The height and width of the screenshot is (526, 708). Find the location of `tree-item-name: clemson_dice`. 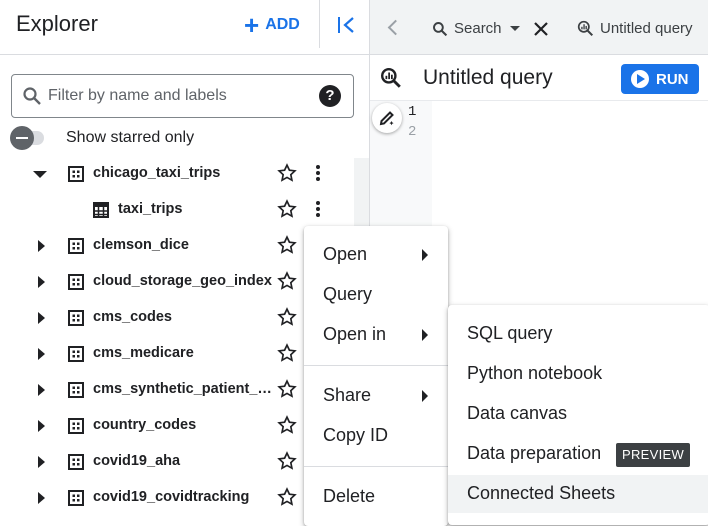

tree-item-name: clemson_dice is located at coordinates (141, 245).